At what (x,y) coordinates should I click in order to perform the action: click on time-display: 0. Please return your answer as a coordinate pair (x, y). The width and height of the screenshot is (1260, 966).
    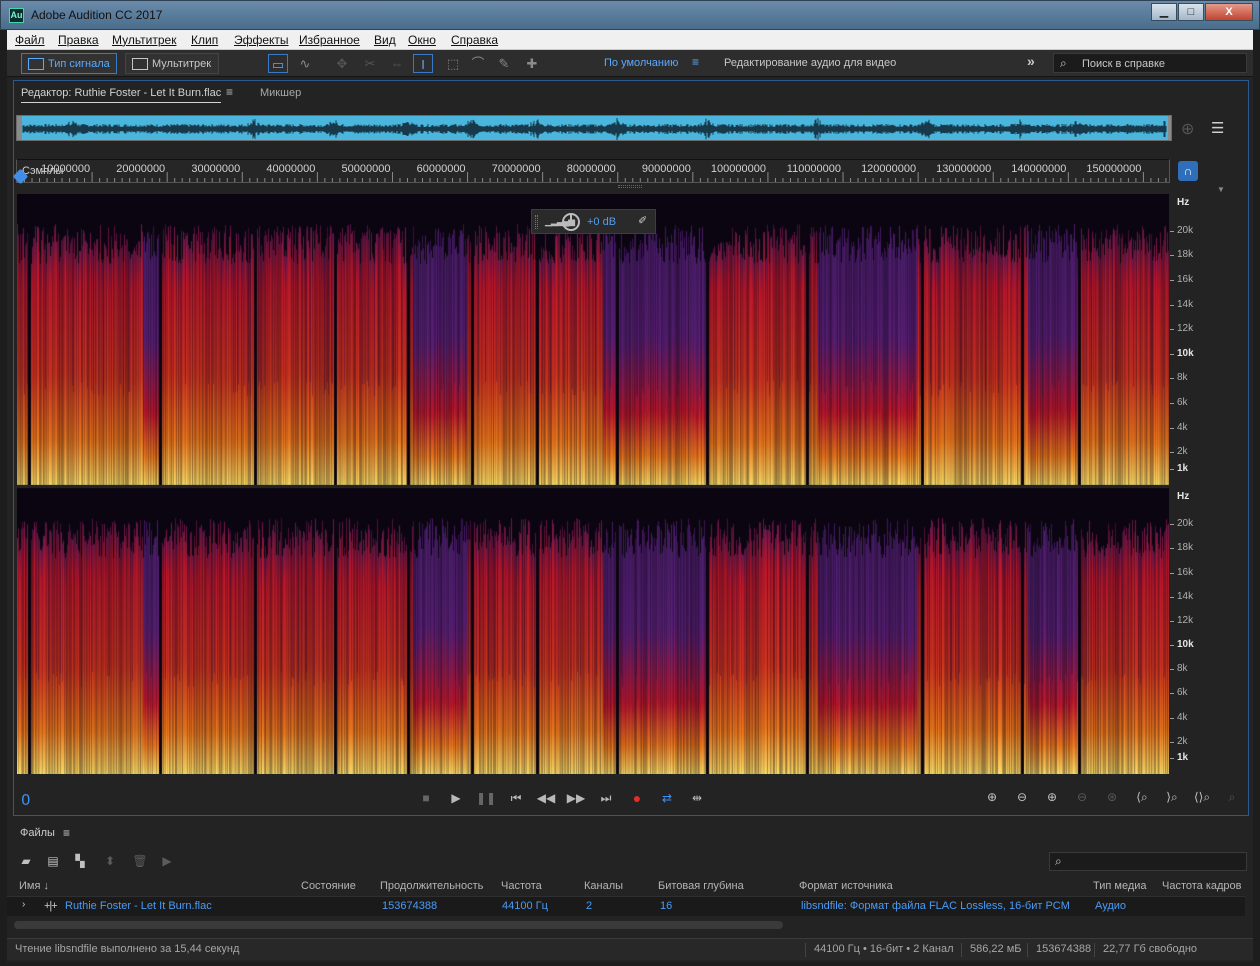
    Looking at the image, I should click on (26, 800).